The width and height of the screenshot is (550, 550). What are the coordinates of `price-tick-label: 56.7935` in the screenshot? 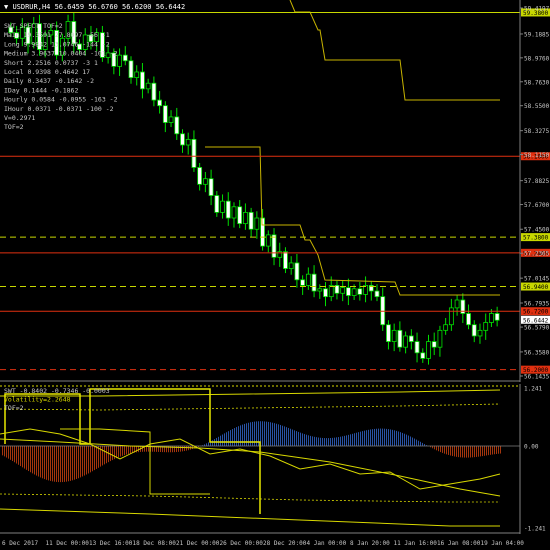 It's located at (537, 303).